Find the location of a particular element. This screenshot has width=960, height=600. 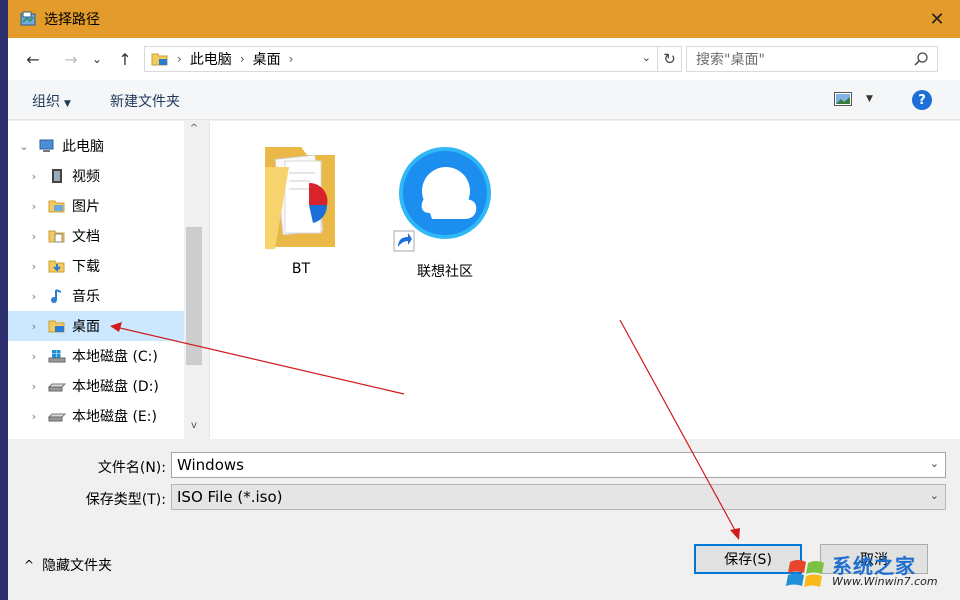

address-dropdown-icon: ⌄ is located at coordinates (646, 57).